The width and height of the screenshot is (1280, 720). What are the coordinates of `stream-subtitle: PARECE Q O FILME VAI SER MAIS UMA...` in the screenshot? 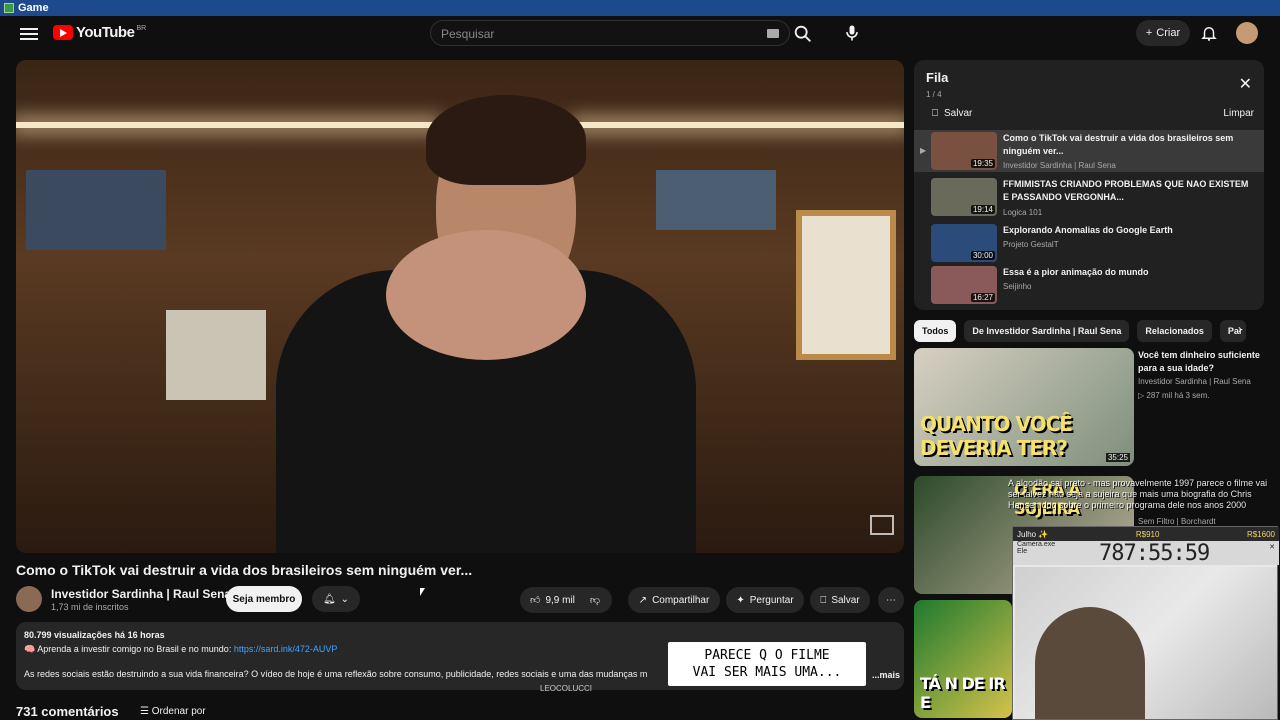 It's located at (767, 664).